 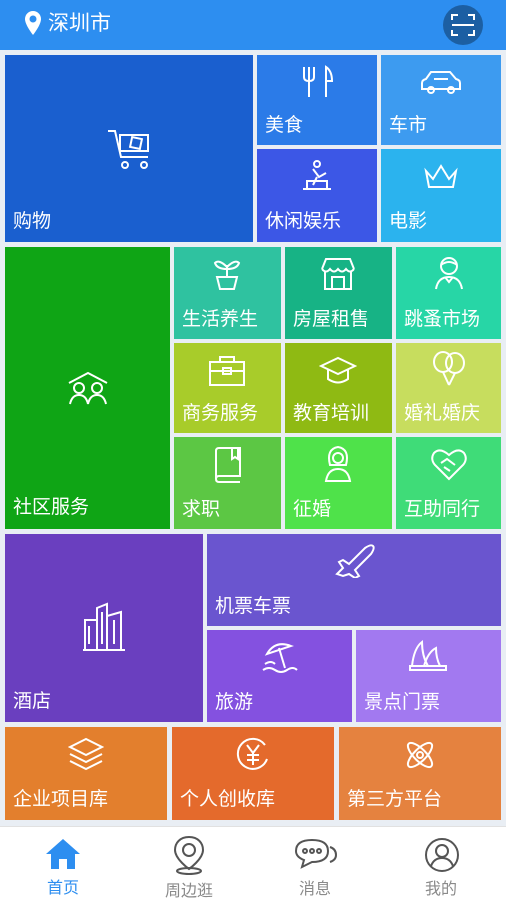 What do you see at coordinates (316, 853) in the screenshot?
I see `chat-bubbles-icon` at bounding box center [316, 853].